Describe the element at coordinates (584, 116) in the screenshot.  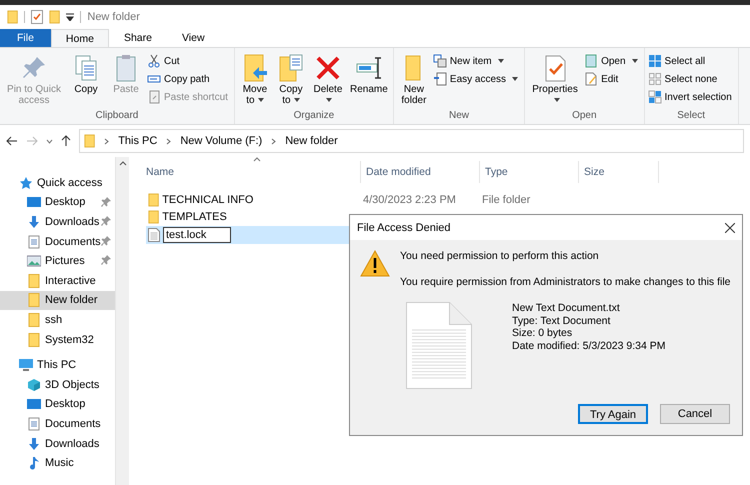
I see `group-label: Open` at that location.